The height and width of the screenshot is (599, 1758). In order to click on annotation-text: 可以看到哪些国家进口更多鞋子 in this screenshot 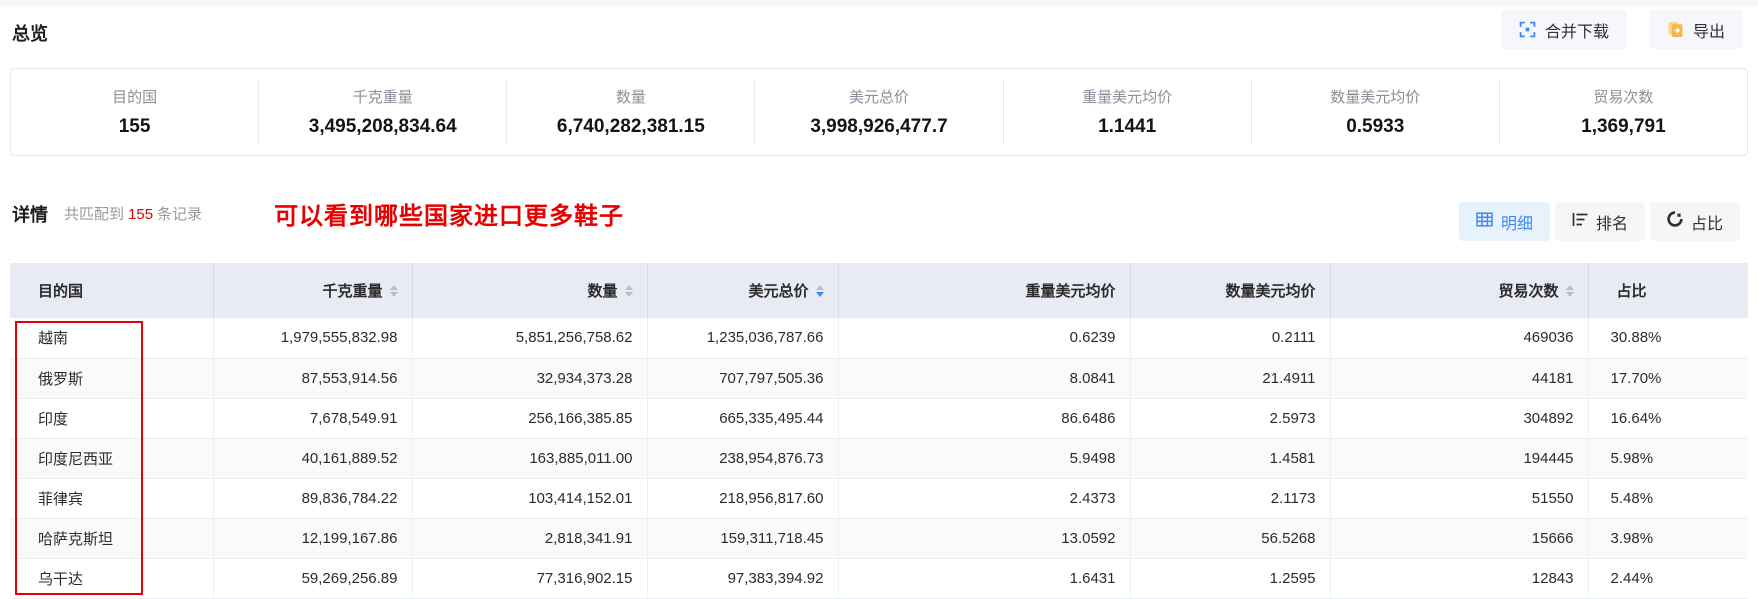, I will do `click(449, 216)`.